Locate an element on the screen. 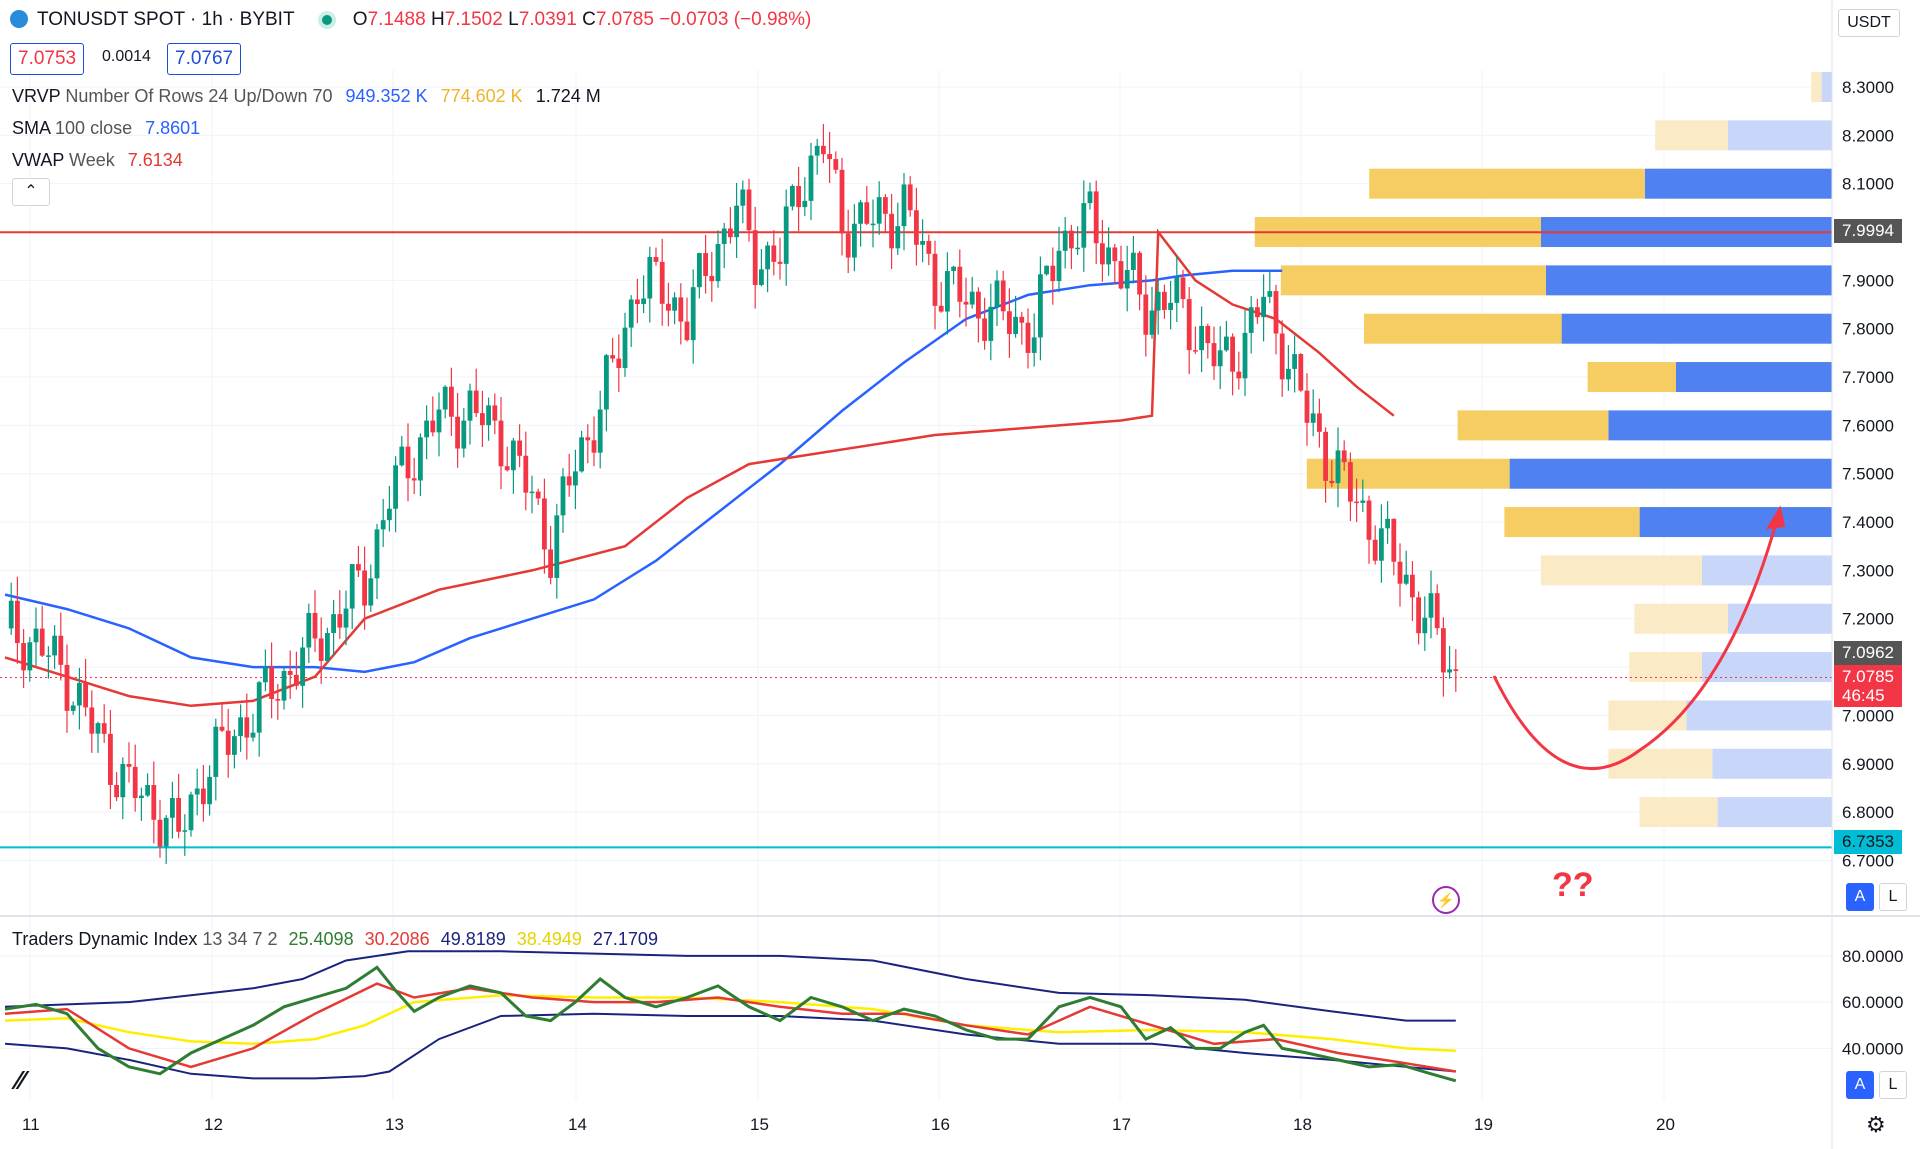  y-tick-label: 6.9000 is located at coordinates (1868, 764).